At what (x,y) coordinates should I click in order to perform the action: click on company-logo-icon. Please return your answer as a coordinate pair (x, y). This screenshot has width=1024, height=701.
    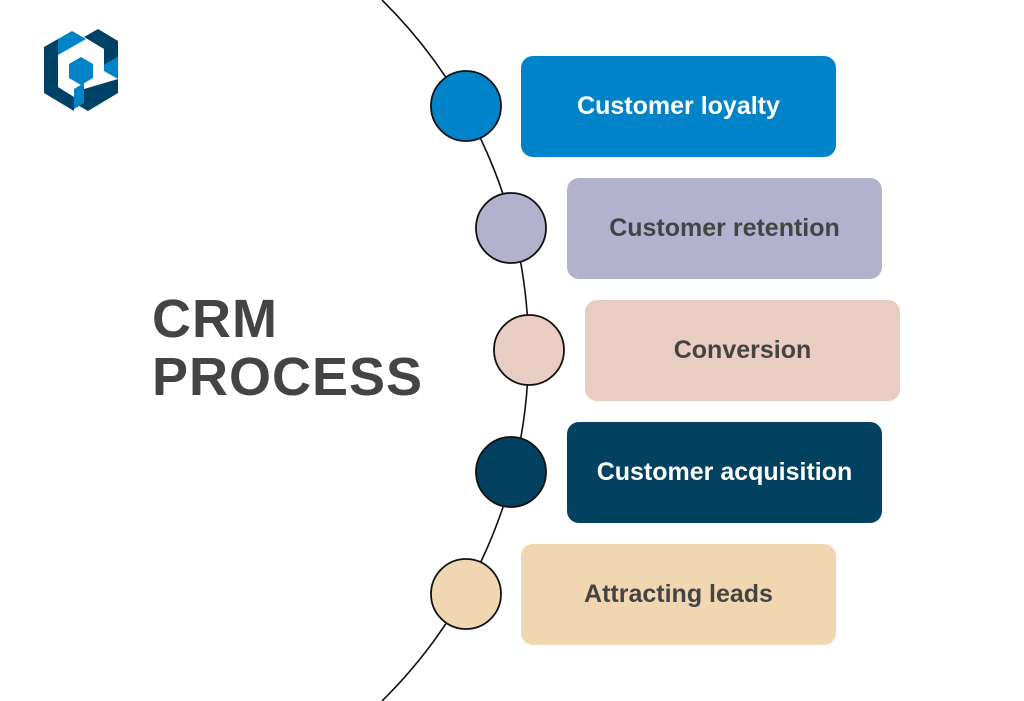
    Looking at the image, I should click on (81, 70).